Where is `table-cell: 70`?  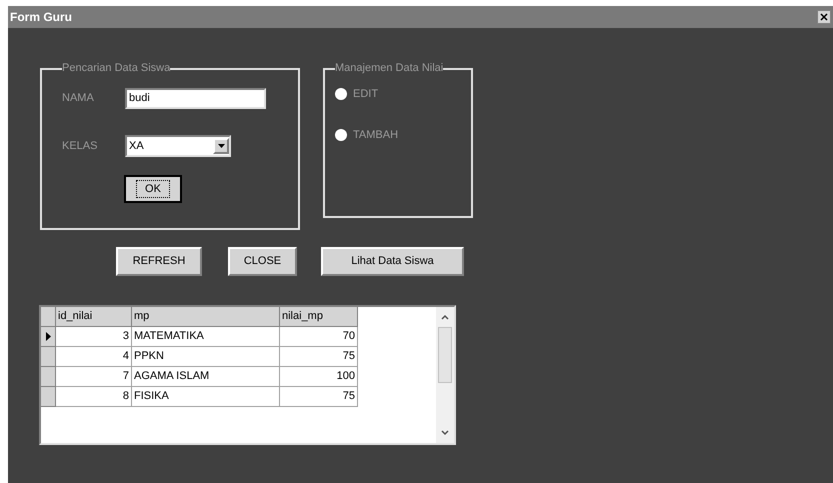
table-cell: 70 is located at coordinates (319, 337).